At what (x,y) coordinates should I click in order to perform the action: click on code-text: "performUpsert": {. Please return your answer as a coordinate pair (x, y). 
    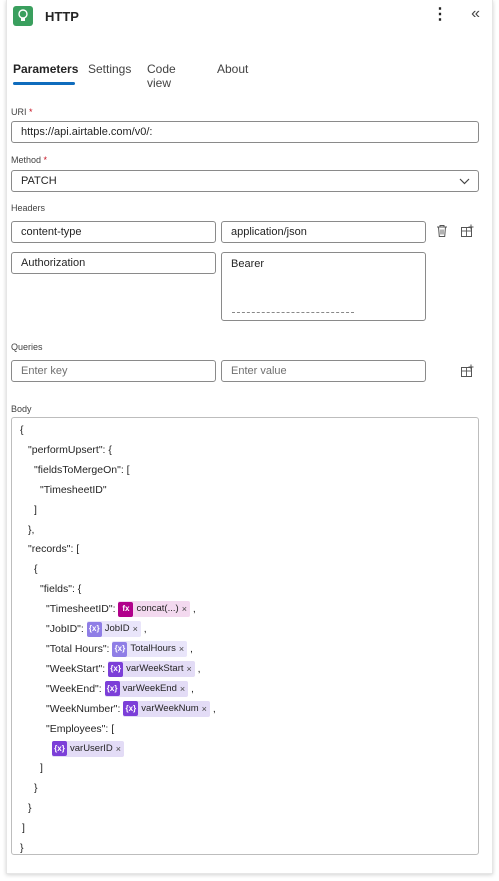
    Looking at the image, I should click on (70, 449).